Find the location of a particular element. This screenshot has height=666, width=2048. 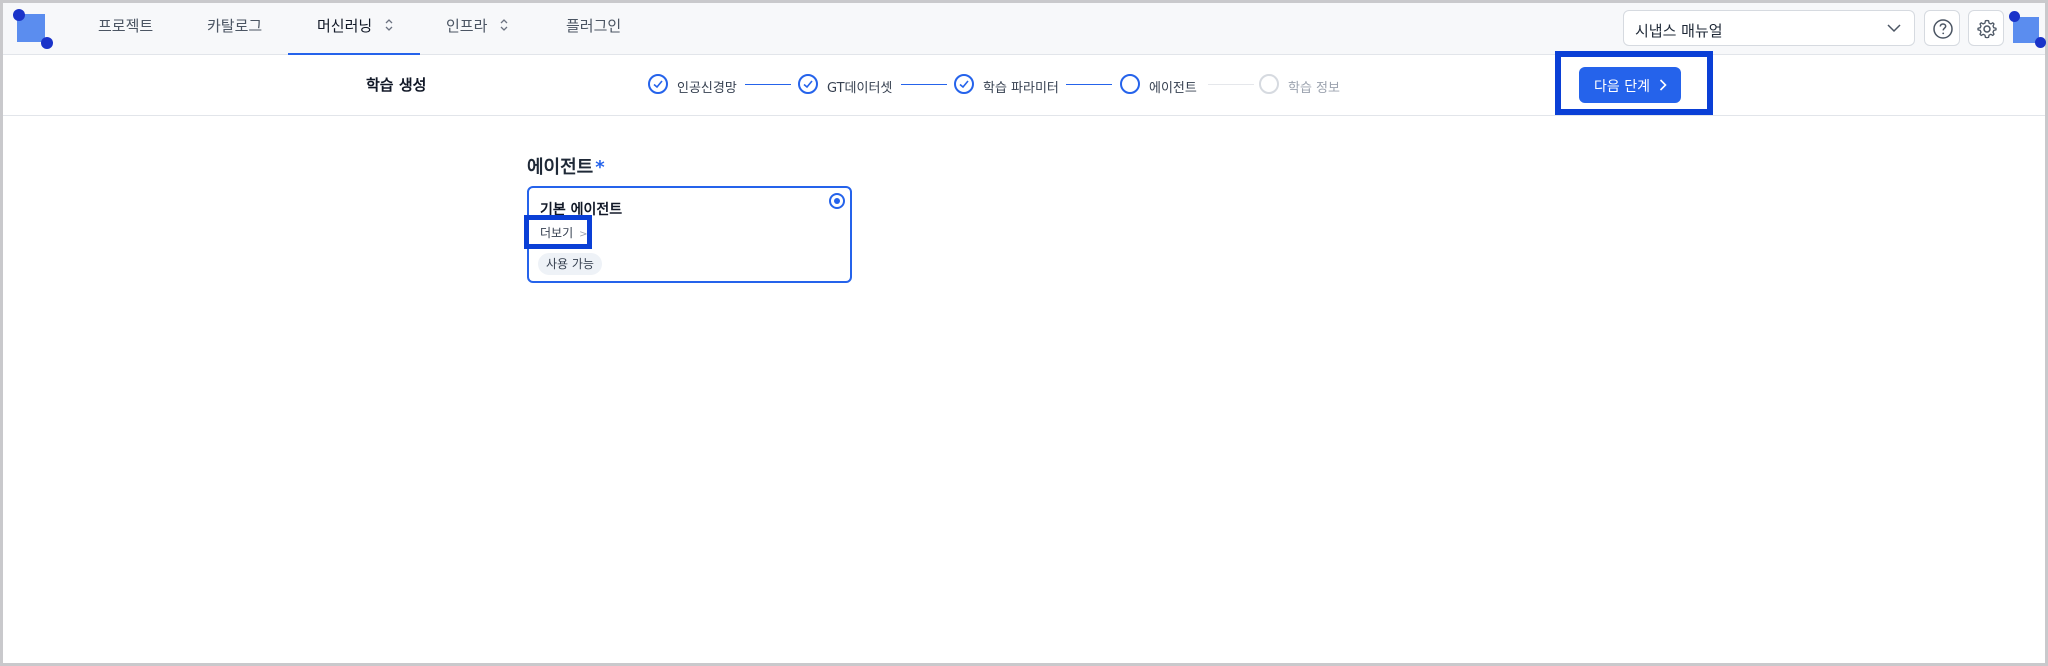

radio-selected-dot is located at coordinates (837, 201).